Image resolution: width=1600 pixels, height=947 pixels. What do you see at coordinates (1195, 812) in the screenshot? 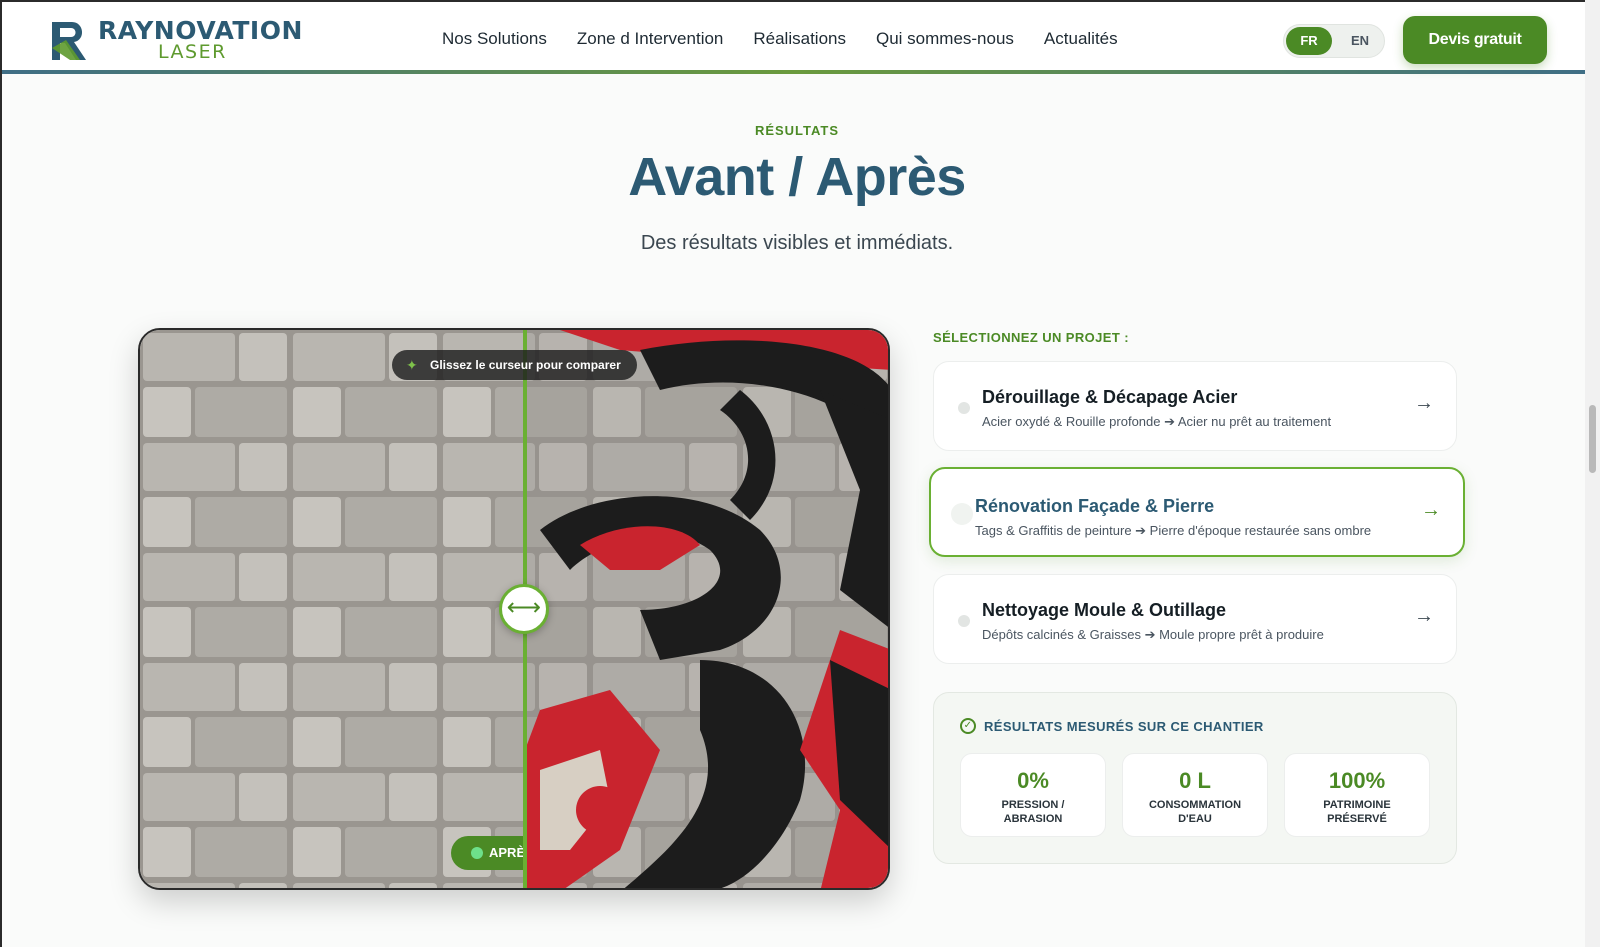
I see `stat-label: CONSOMMATION D'EAU` at bounding box center [1195, 812].